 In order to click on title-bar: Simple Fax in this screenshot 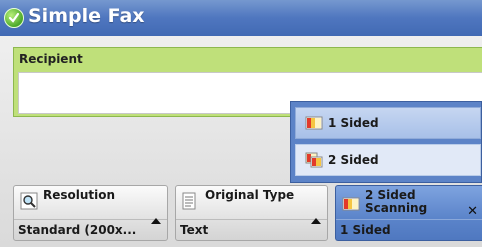, I will do `click(241, 18)`.